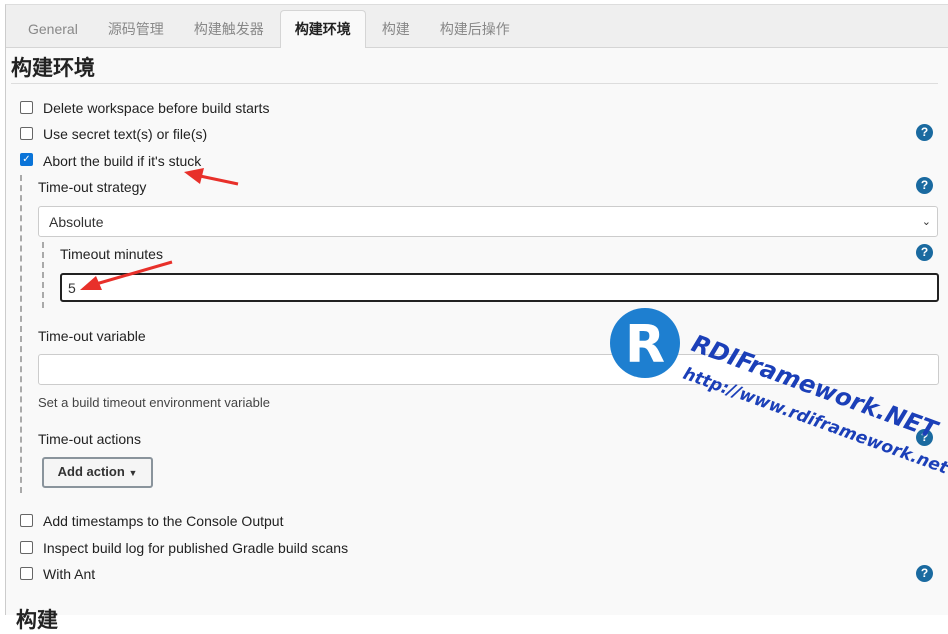  I want to click on svg-text: R, so click(645, 345).